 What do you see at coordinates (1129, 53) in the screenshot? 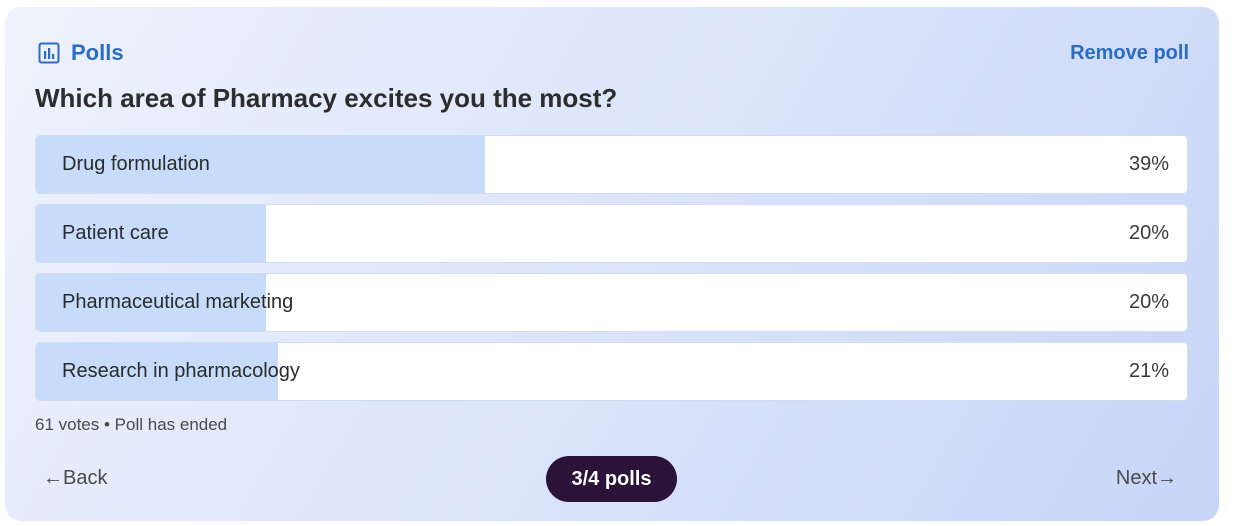
I see `remove-poll-button: Remove poll` at bounding box center [1129, 53].